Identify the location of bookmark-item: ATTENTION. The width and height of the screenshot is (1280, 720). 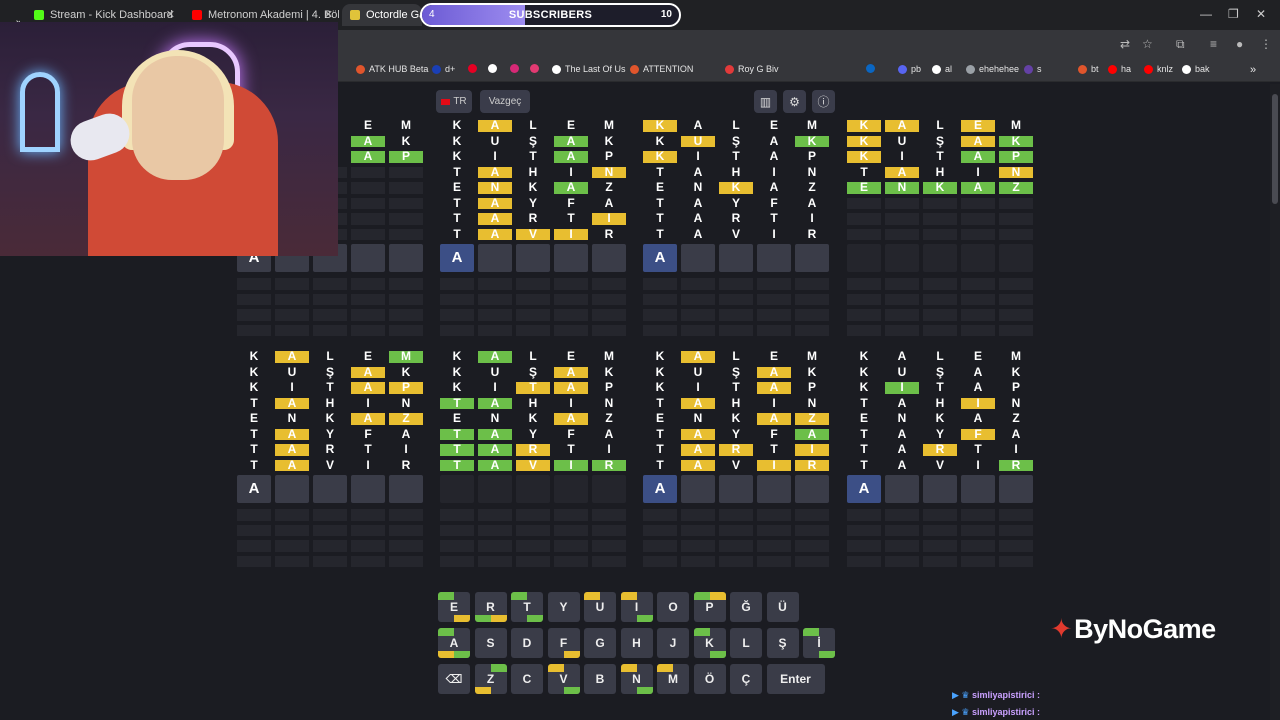
(661, 69).